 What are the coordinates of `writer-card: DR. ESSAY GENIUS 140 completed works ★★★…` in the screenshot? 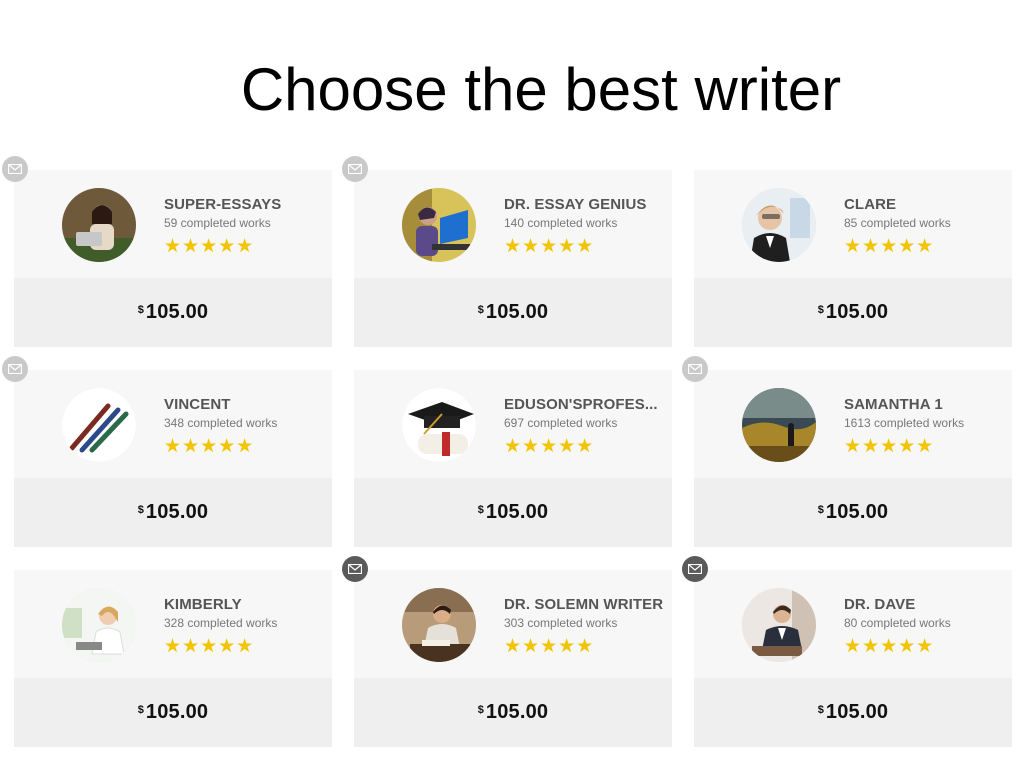 It's located at (507, 251).